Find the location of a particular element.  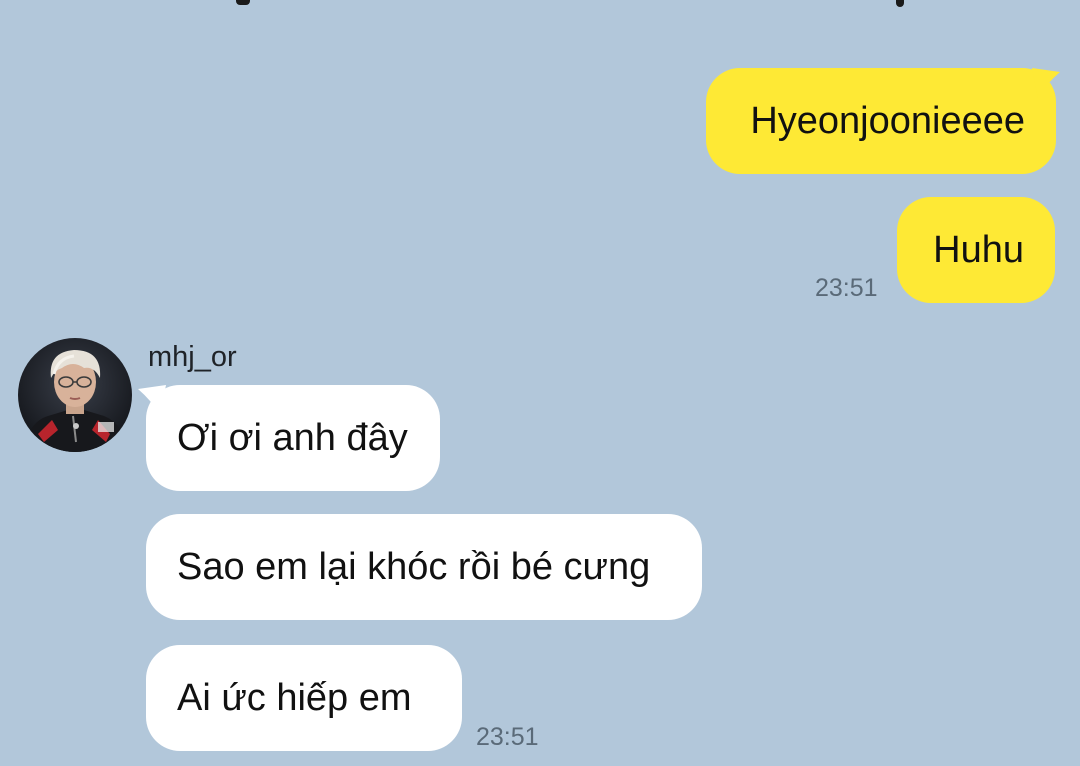

message-text: Hyeonjoonieeee is located at coordinates (887, 121).